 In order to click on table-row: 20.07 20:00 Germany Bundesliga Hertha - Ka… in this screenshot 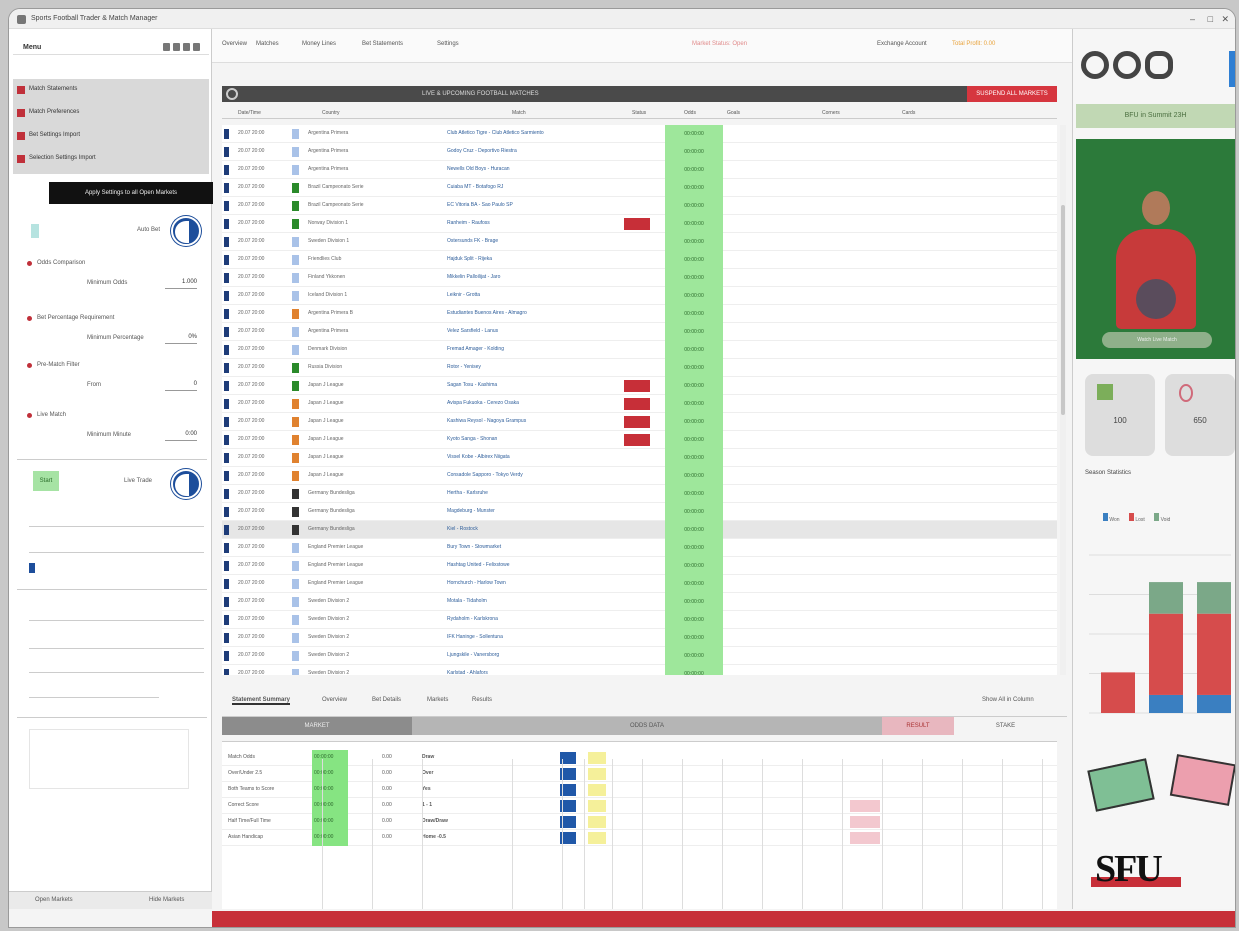, I will do `click(639, 494)`.